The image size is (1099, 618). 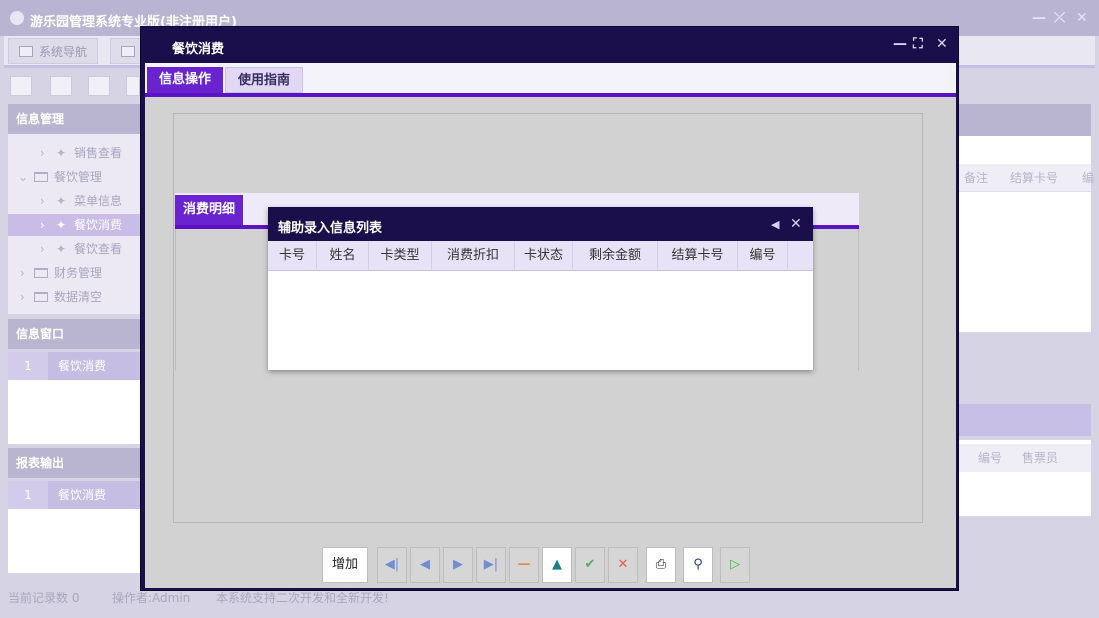 What do you see at coordinates (698, 565) in the screenshot?
I see `print-preview-icon: ⚲` at bounding box center [698, 565].